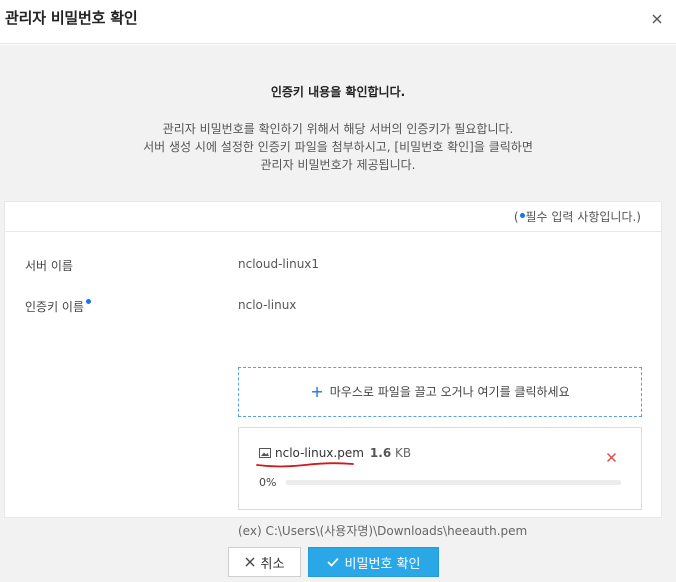  Describe the element at coordinates (516, 217) in the screenshot. I see `required-note-prefix: (` at that location.